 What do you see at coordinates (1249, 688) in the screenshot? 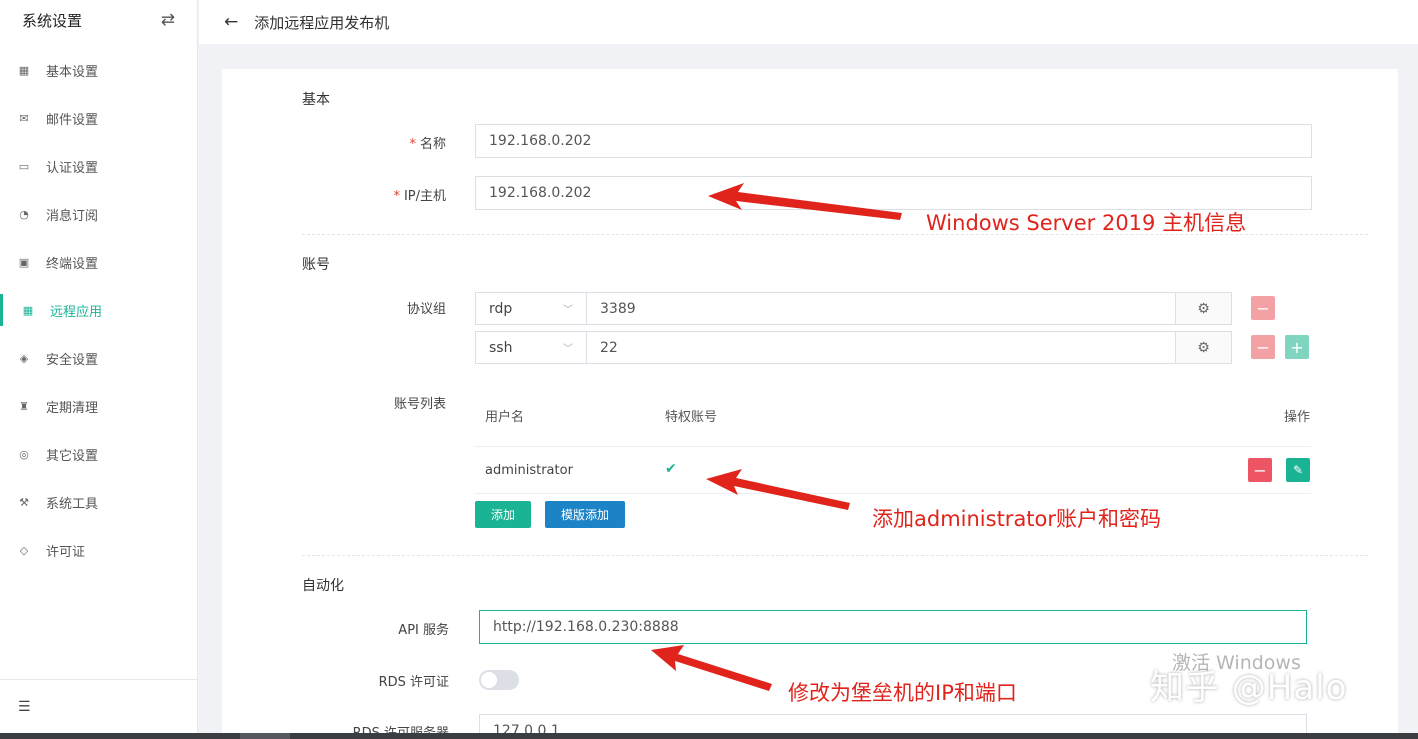
I see `zhihu-watermark: 知乎 @Halo` at bounding box center [1249, 688].